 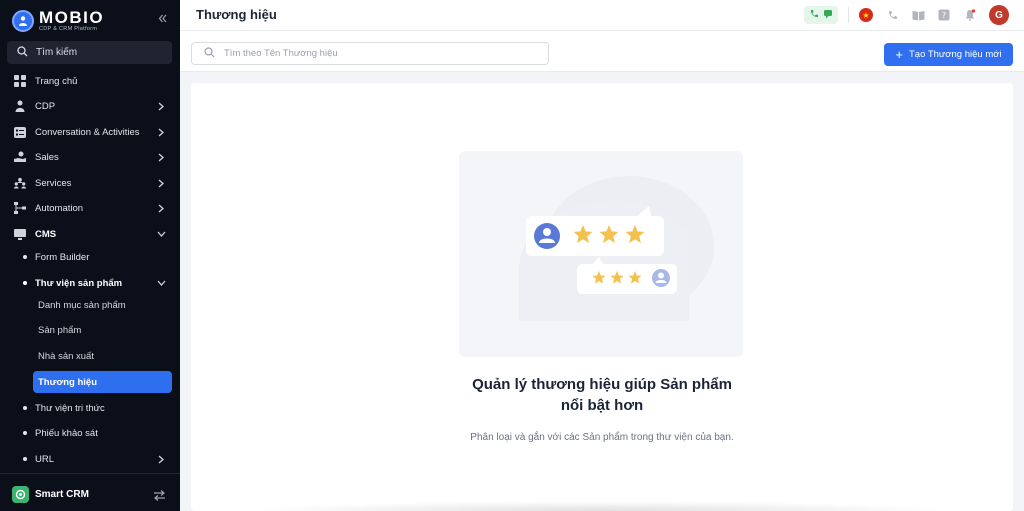 I want to click on sidebar-item-product-library: Thư viện sản phẩm, so click(x=90, y=283).